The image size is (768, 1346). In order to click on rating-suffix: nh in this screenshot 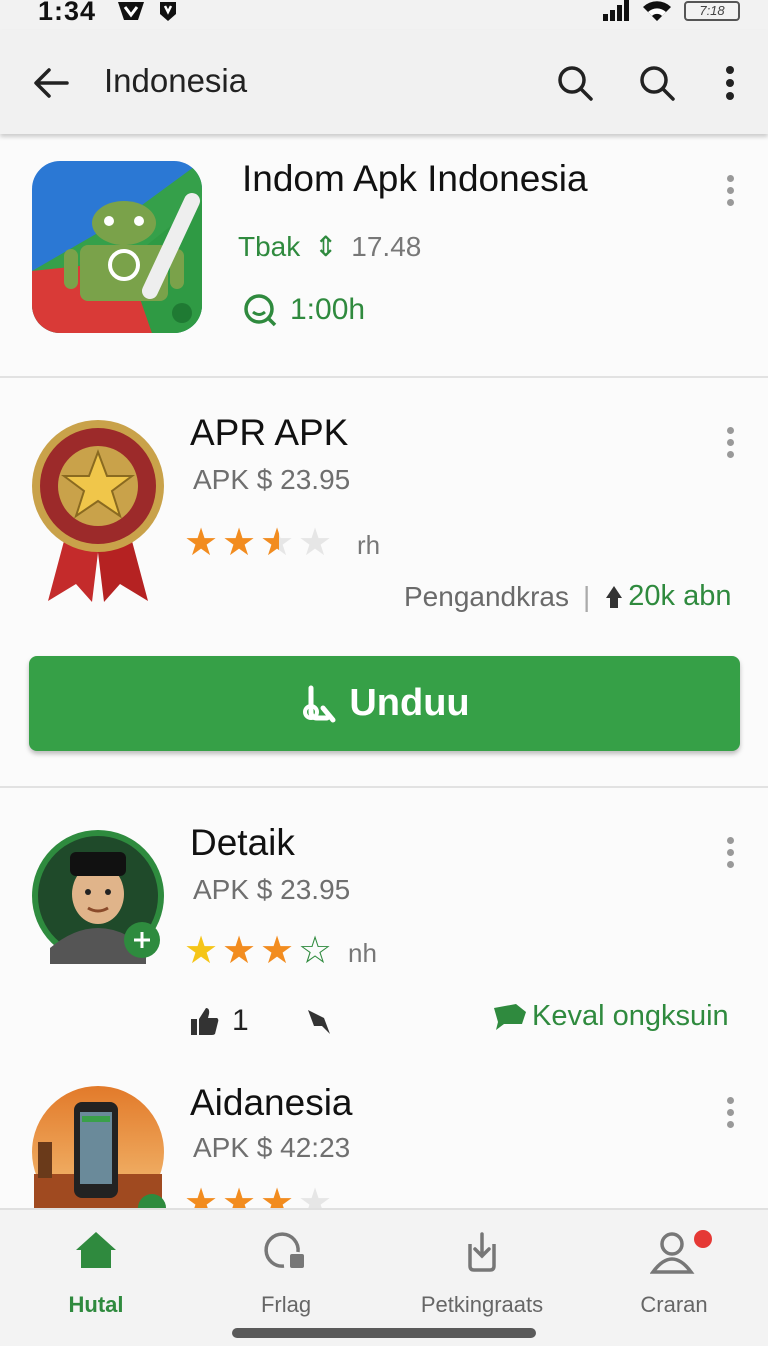, I will do `click(362, 953)`.